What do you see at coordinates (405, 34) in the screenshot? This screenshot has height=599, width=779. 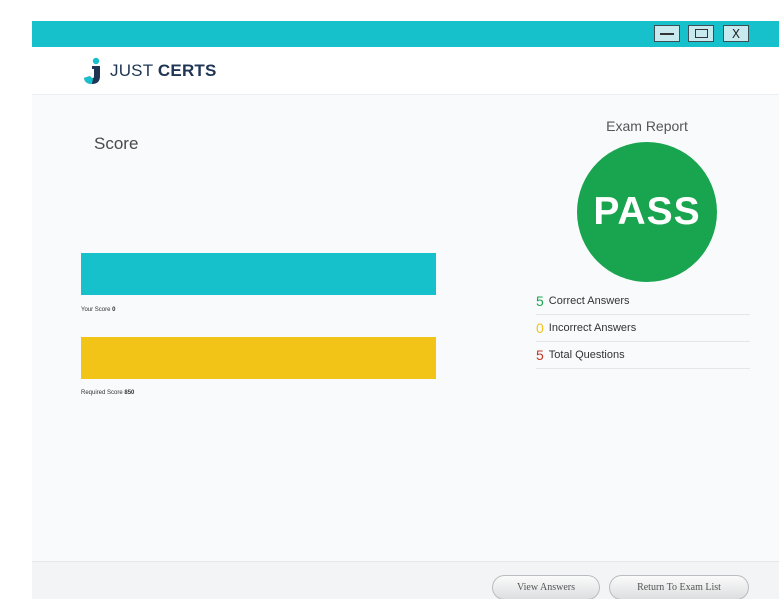 I see `title-bar: X` at bounding box center [405, 34].